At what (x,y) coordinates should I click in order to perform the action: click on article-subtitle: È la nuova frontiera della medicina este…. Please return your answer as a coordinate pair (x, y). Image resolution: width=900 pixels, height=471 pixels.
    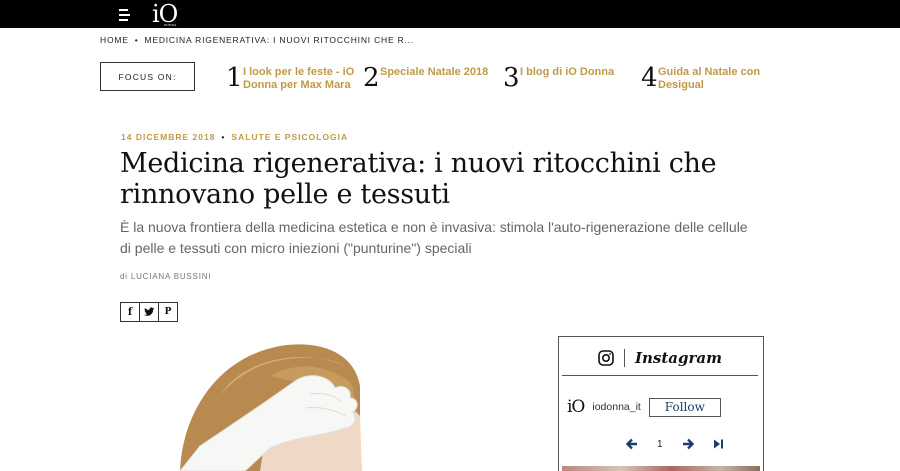
    Looking at the image, I should click on (434, 237).